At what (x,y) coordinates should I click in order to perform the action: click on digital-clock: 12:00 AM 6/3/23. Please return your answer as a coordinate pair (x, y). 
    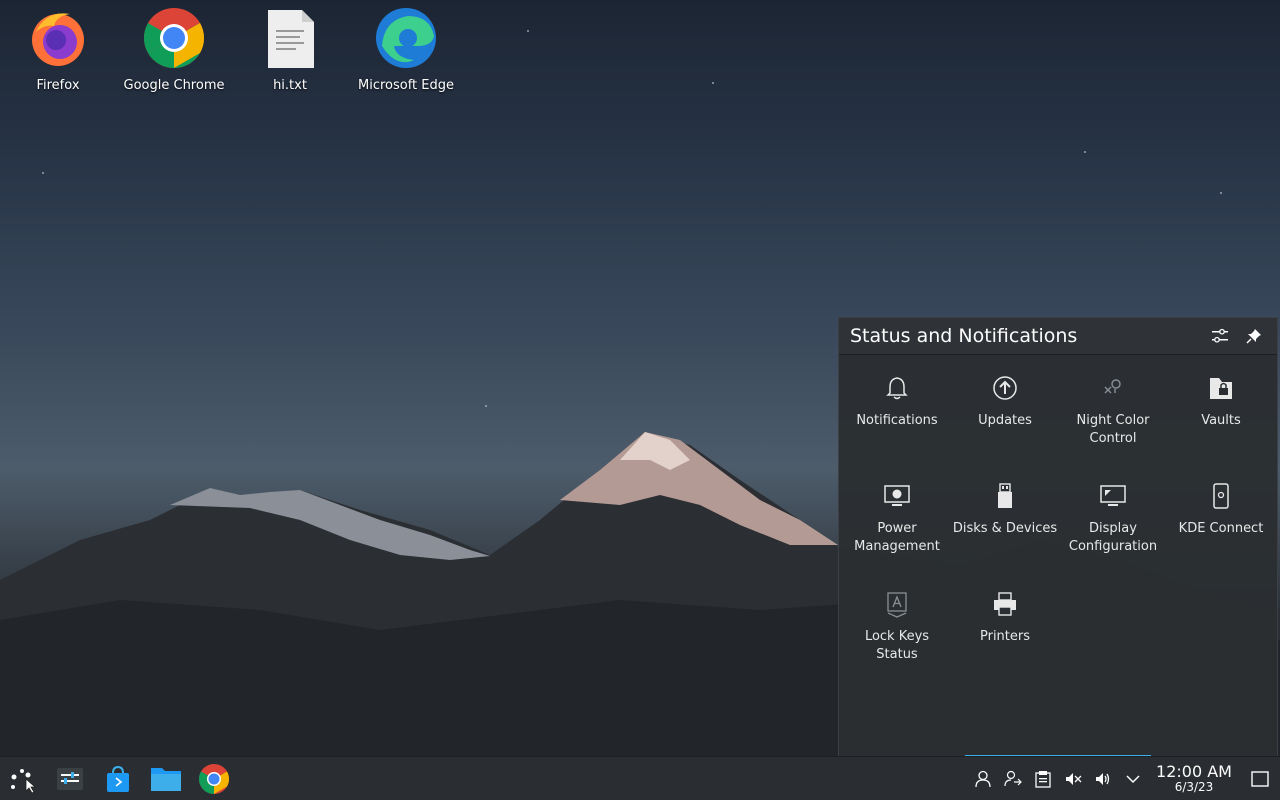
    Looking at the image, I should click on (1194, 777).